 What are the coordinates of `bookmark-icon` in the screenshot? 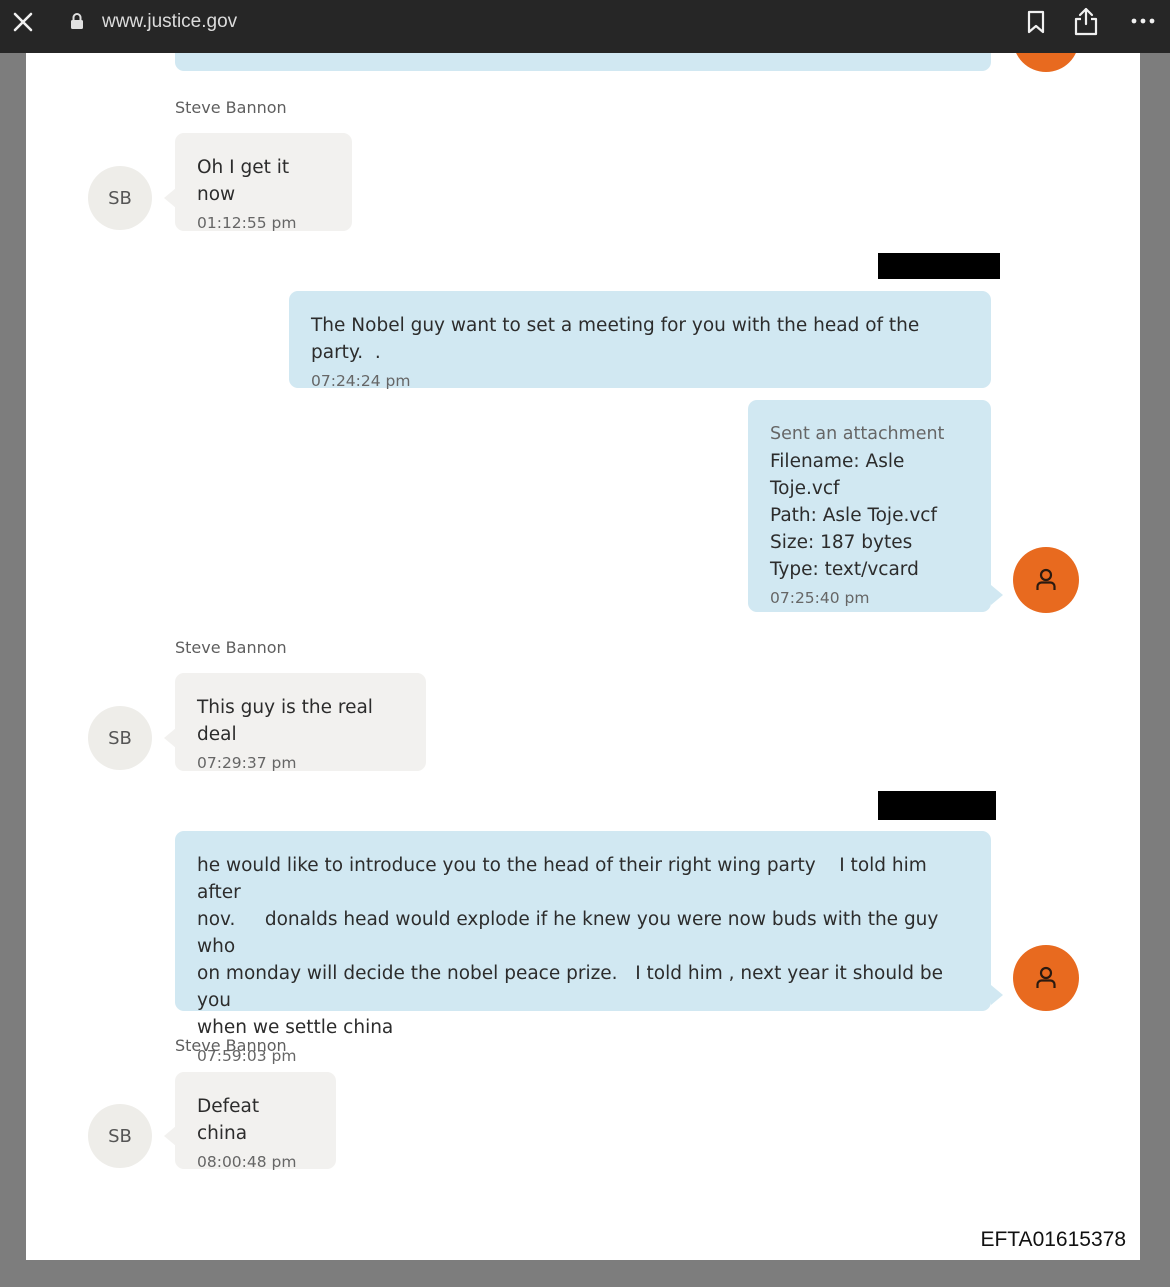 It's located at (1036, 22).